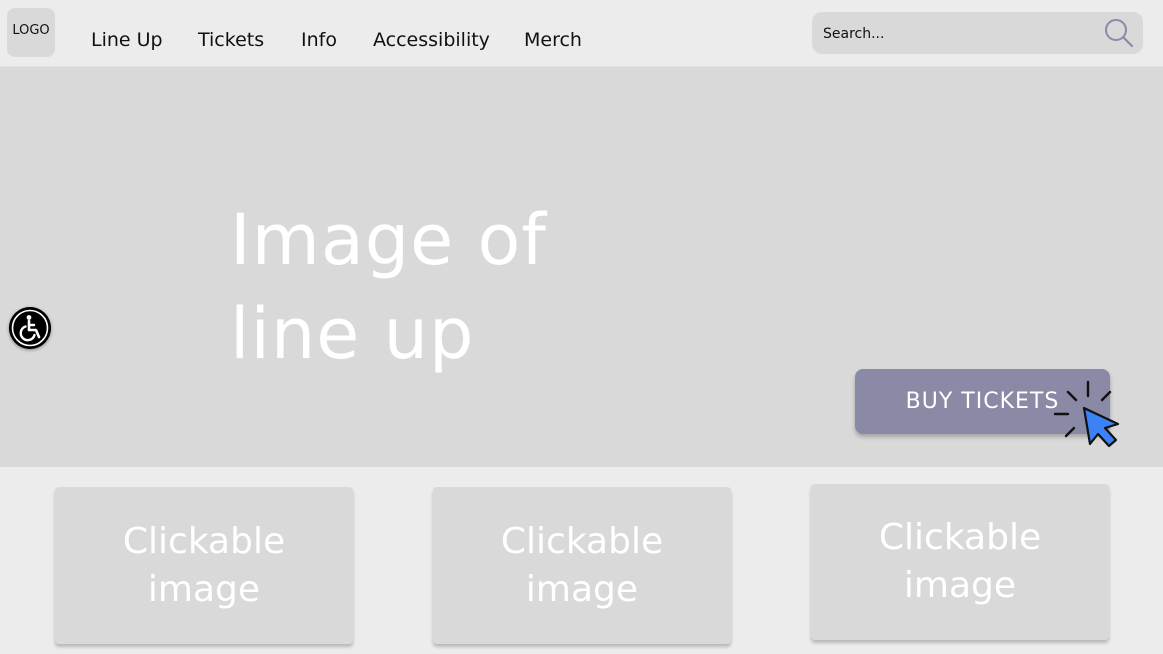  What do you see at coordinates (1119, 33) in the screenshot?
I see `search-icon` at bounding box center [1119, 33].